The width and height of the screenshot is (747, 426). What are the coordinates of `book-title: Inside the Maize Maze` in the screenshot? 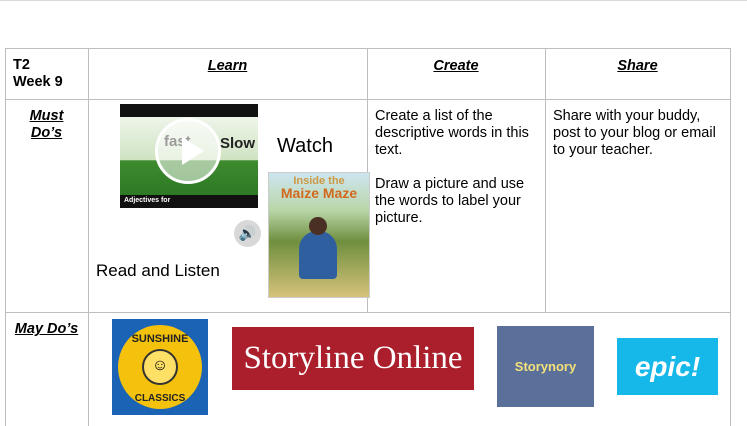 It's located at (319, 188).